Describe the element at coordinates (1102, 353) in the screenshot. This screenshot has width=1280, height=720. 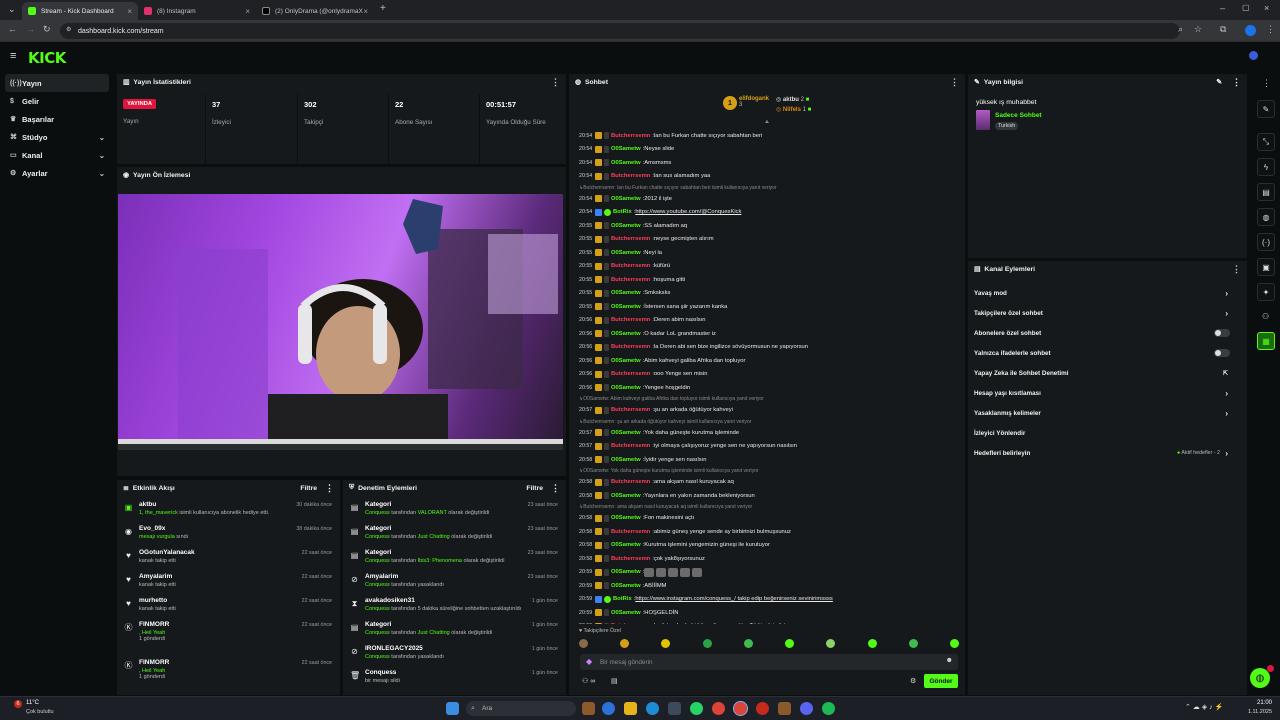
I see `channel-action-row: Yalnızca ifadelerle sohbet` at that location.